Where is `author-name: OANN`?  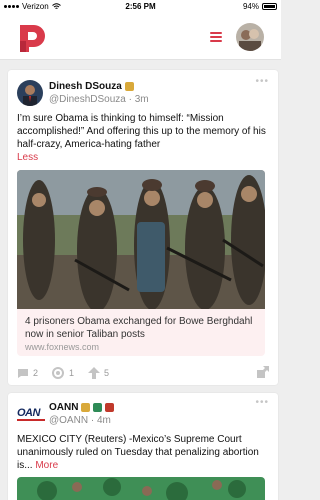
author-name: OANN is located at coordinates (63, 407).